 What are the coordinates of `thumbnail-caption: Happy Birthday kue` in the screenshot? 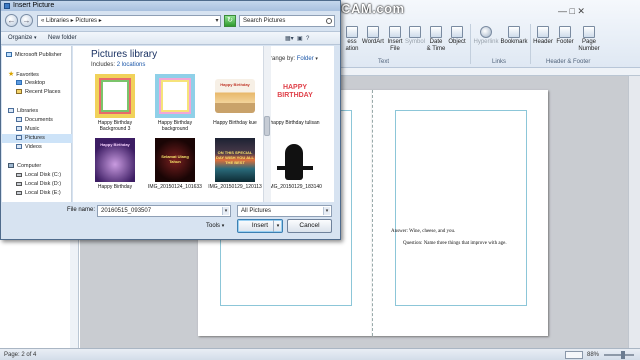 It's located at (235, 123).